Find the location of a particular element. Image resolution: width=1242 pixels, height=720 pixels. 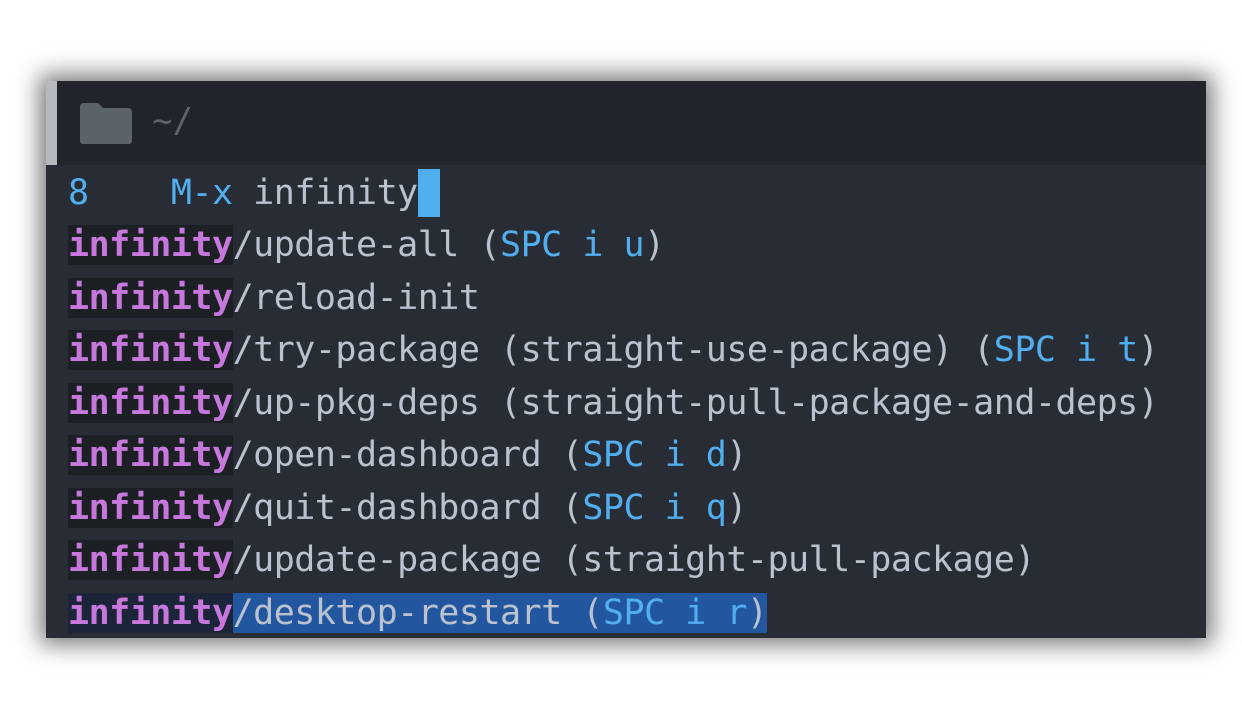

candidate-keybinding: SPC i t is located at coordinates (1066, 350).